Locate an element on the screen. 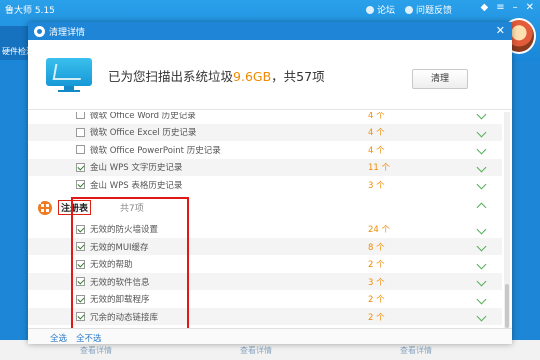  item-count: 11 个 is located at coordinates (379, 168).